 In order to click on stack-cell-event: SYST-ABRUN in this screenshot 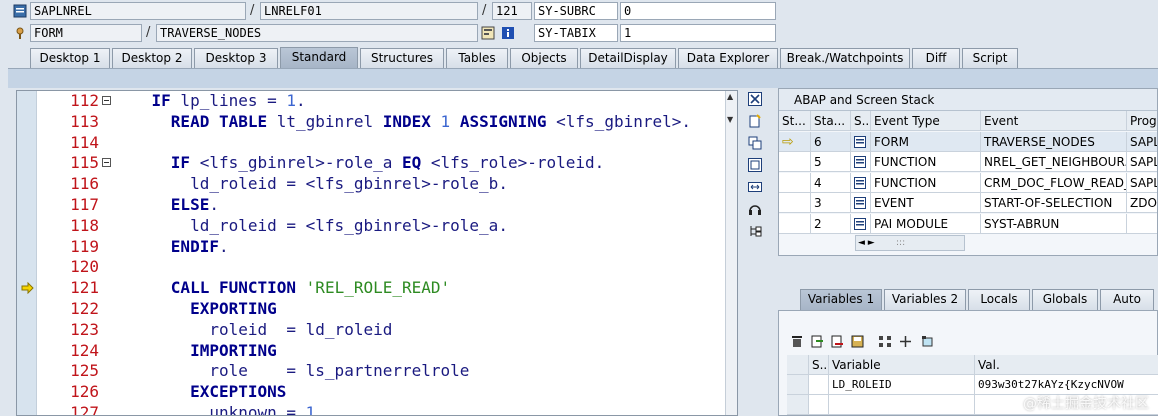, I will do `click(1054, 224)`.